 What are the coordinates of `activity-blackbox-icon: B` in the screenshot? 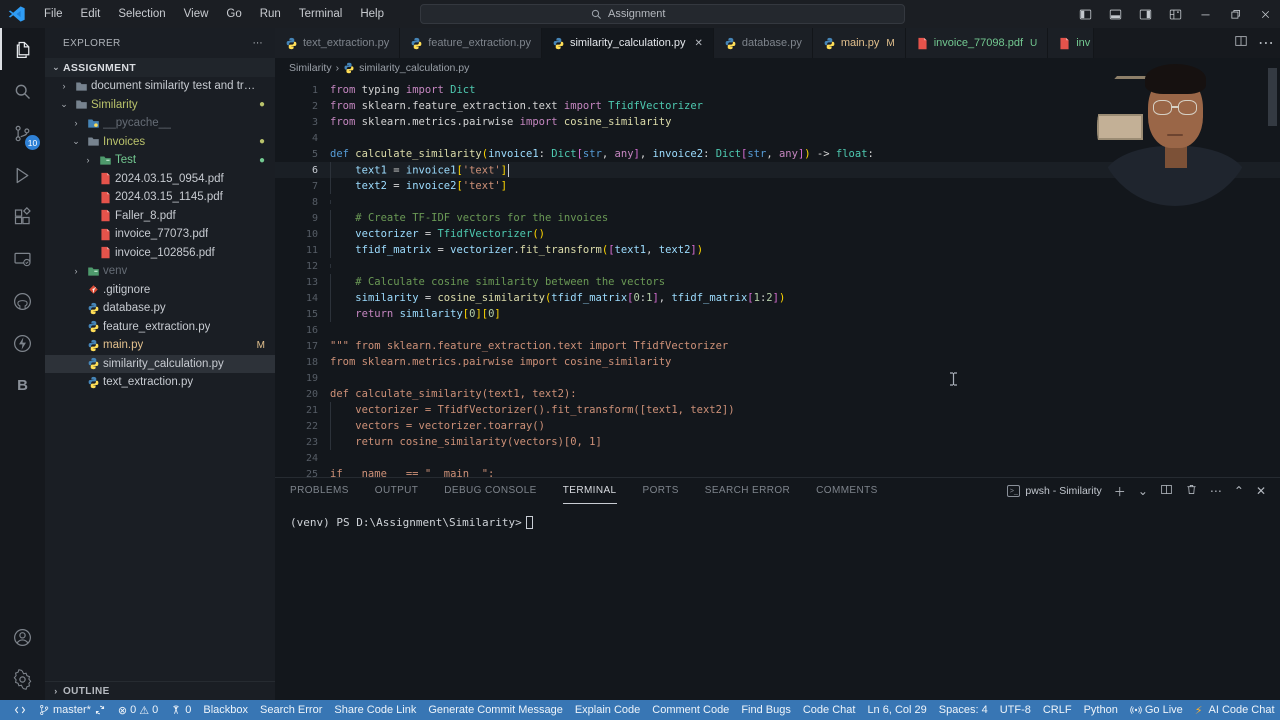 It's located at (22, 385).